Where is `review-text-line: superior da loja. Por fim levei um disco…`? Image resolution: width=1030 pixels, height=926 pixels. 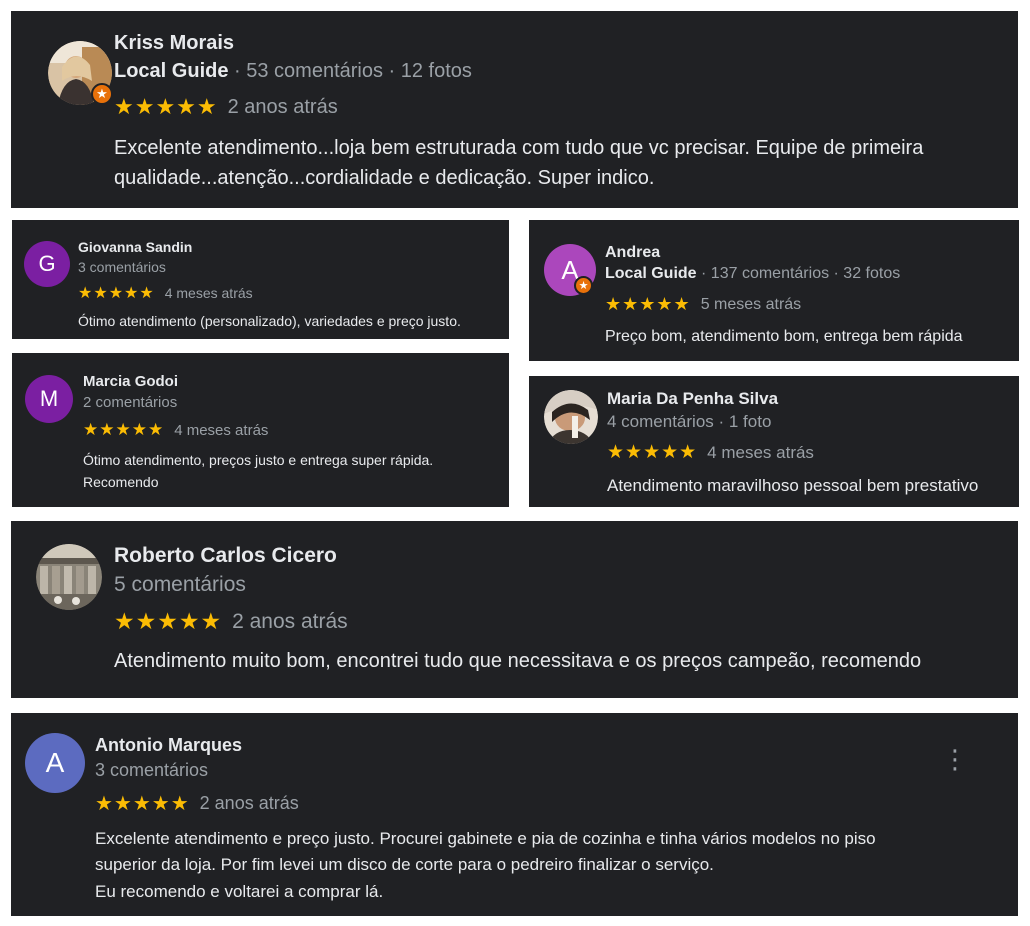
review-text-line: superior da loja. Por fim levei um disco… is located at coordinates (404, 865).